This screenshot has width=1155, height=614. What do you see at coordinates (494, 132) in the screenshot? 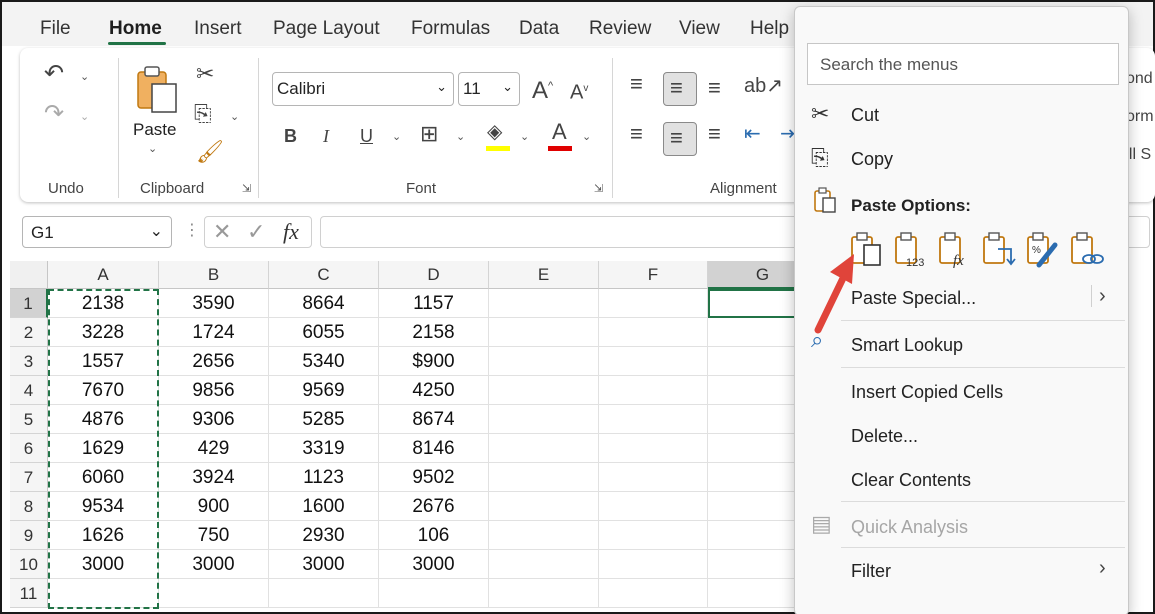
I see `fill-color-icon: ◈` at bounding box center [494, 132].